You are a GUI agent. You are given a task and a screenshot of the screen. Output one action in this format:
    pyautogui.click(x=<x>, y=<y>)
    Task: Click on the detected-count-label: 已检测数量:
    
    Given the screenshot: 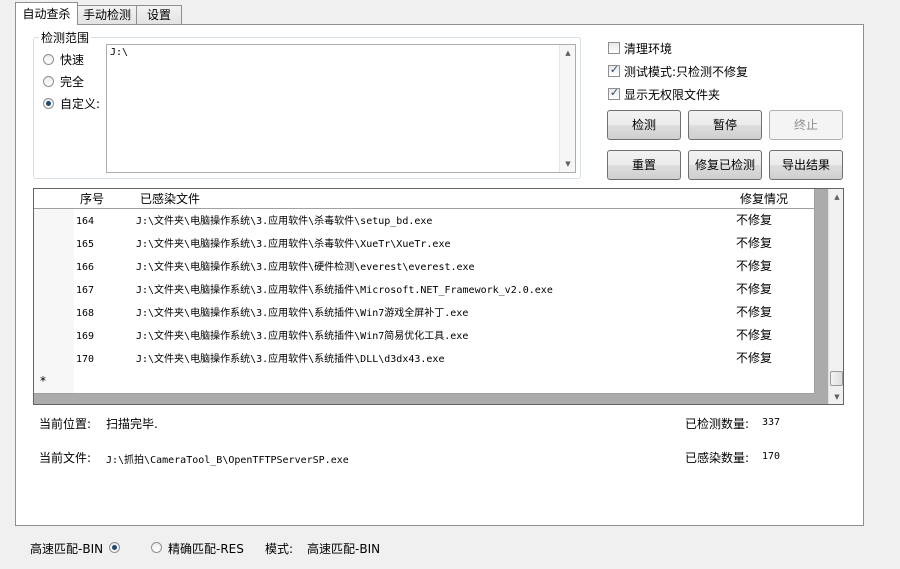 What is the action you would take?
    pyautogui.click(x=717, y=424)
    